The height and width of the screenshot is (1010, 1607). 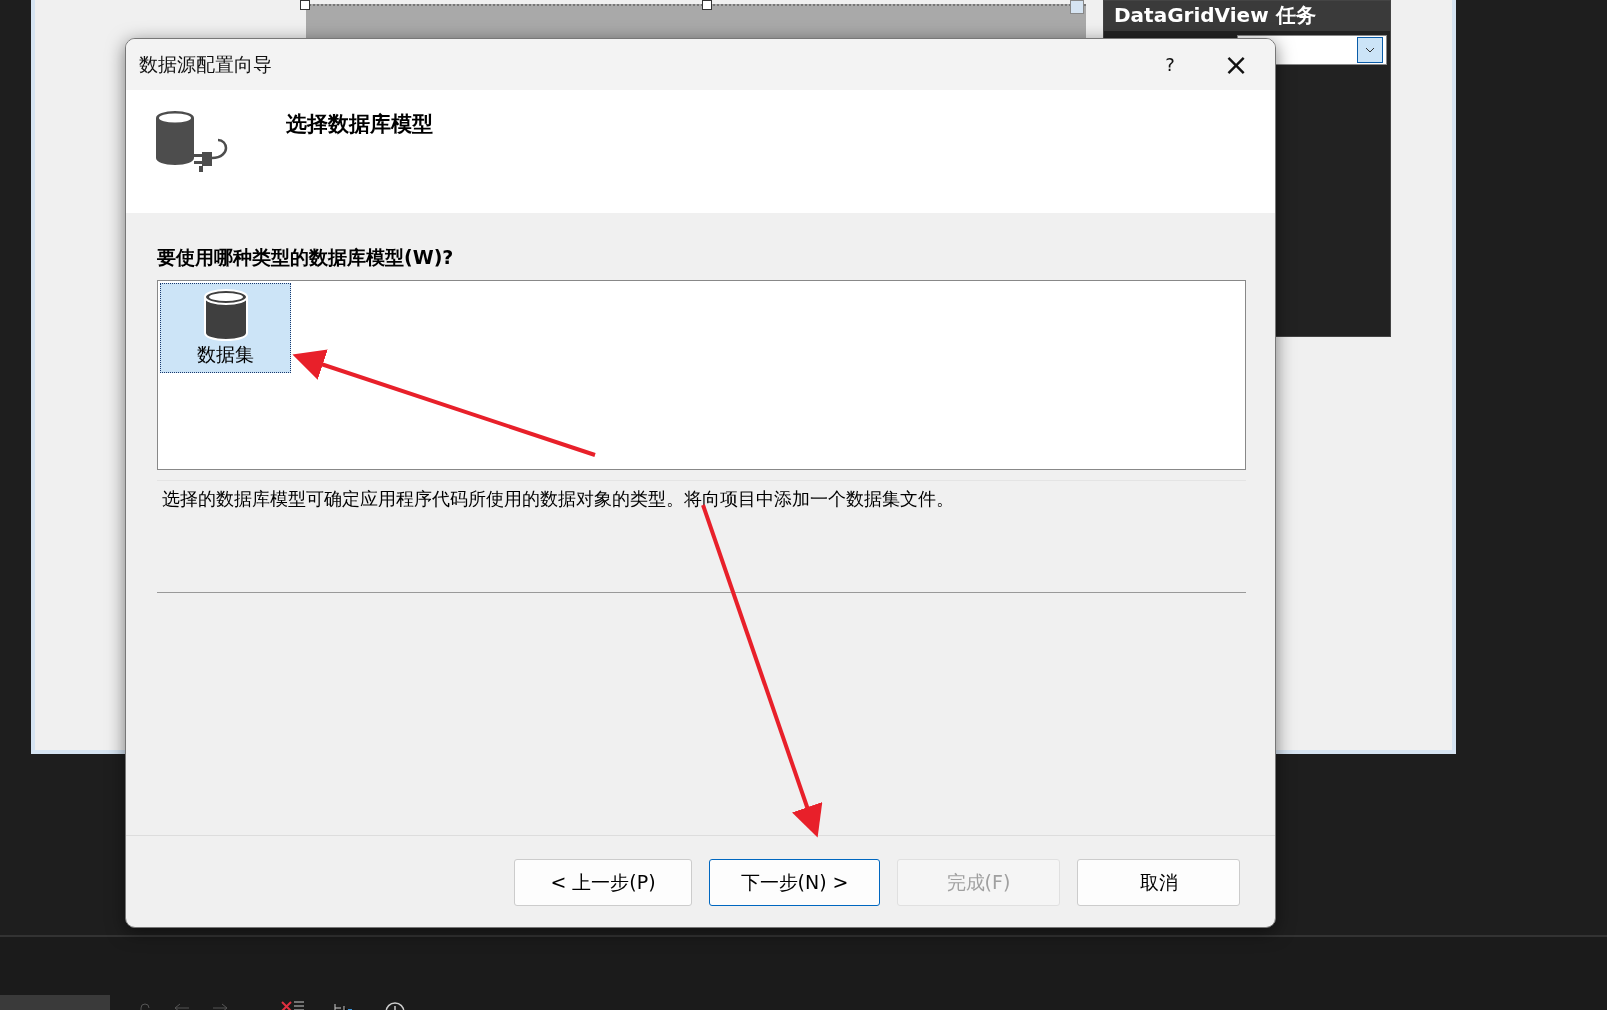 What do you see at coordinates (1236, 64) in the screenshot?
I see `close-button: ×` at bounding box center [1236, 64].